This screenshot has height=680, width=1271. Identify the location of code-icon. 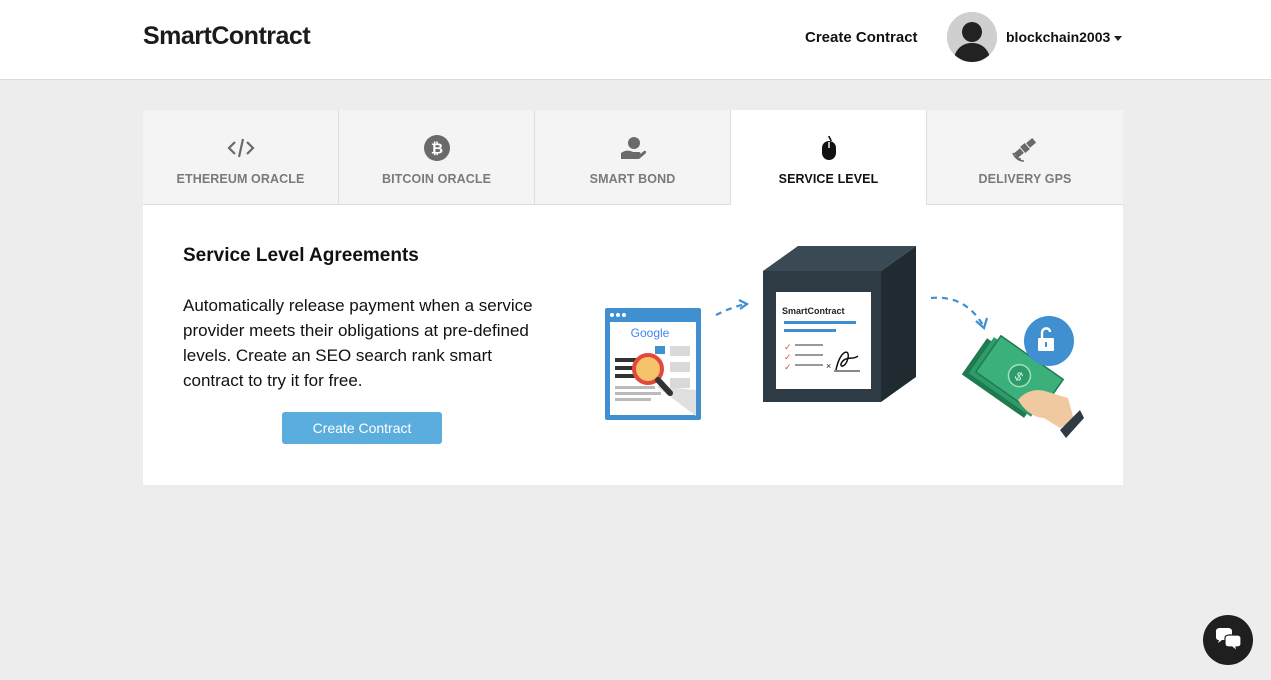
(240, 148).